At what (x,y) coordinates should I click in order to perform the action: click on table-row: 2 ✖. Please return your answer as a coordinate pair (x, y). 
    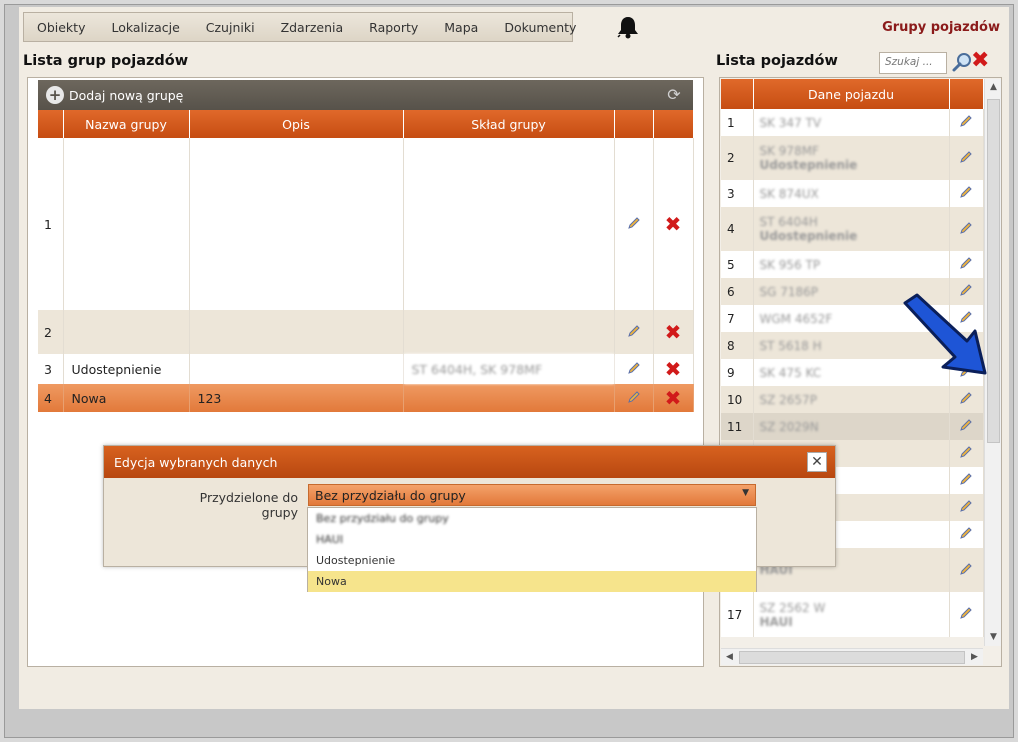
    Looking at the image, I should click on (366, 332).